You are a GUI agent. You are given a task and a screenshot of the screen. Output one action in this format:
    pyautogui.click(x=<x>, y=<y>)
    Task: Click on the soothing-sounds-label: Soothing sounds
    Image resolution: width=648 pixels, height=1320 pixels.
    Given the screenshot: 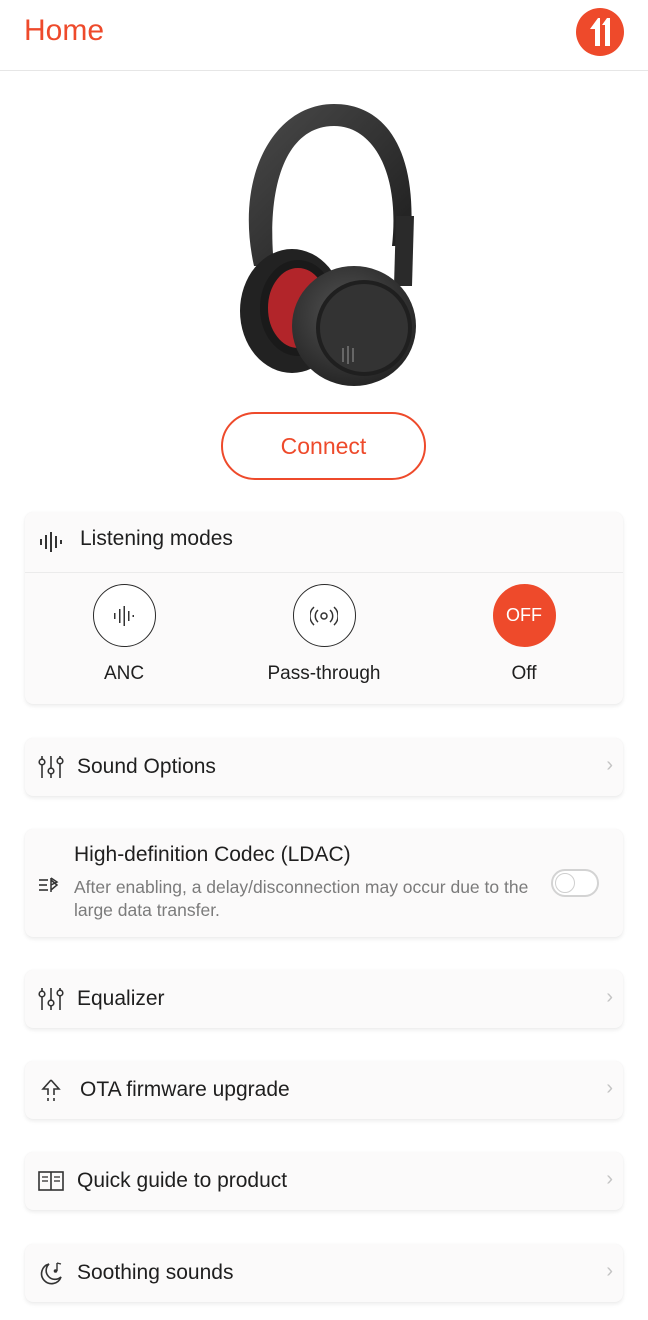 What is the action you would take?
    pyautogui.click(x=155, y=1272)
    